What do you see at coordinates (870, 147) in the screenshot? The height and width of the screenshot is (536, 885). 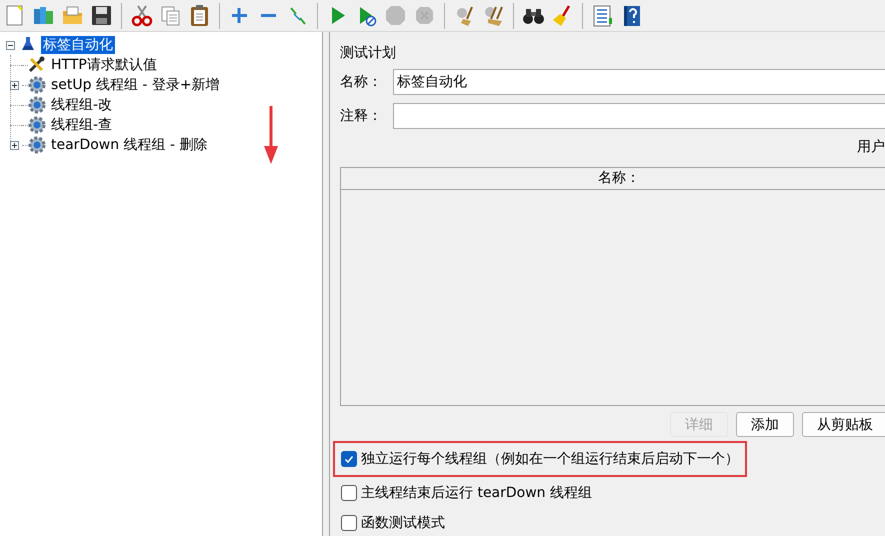 I see `section-label: 用户` at bounding box center [870, 147].